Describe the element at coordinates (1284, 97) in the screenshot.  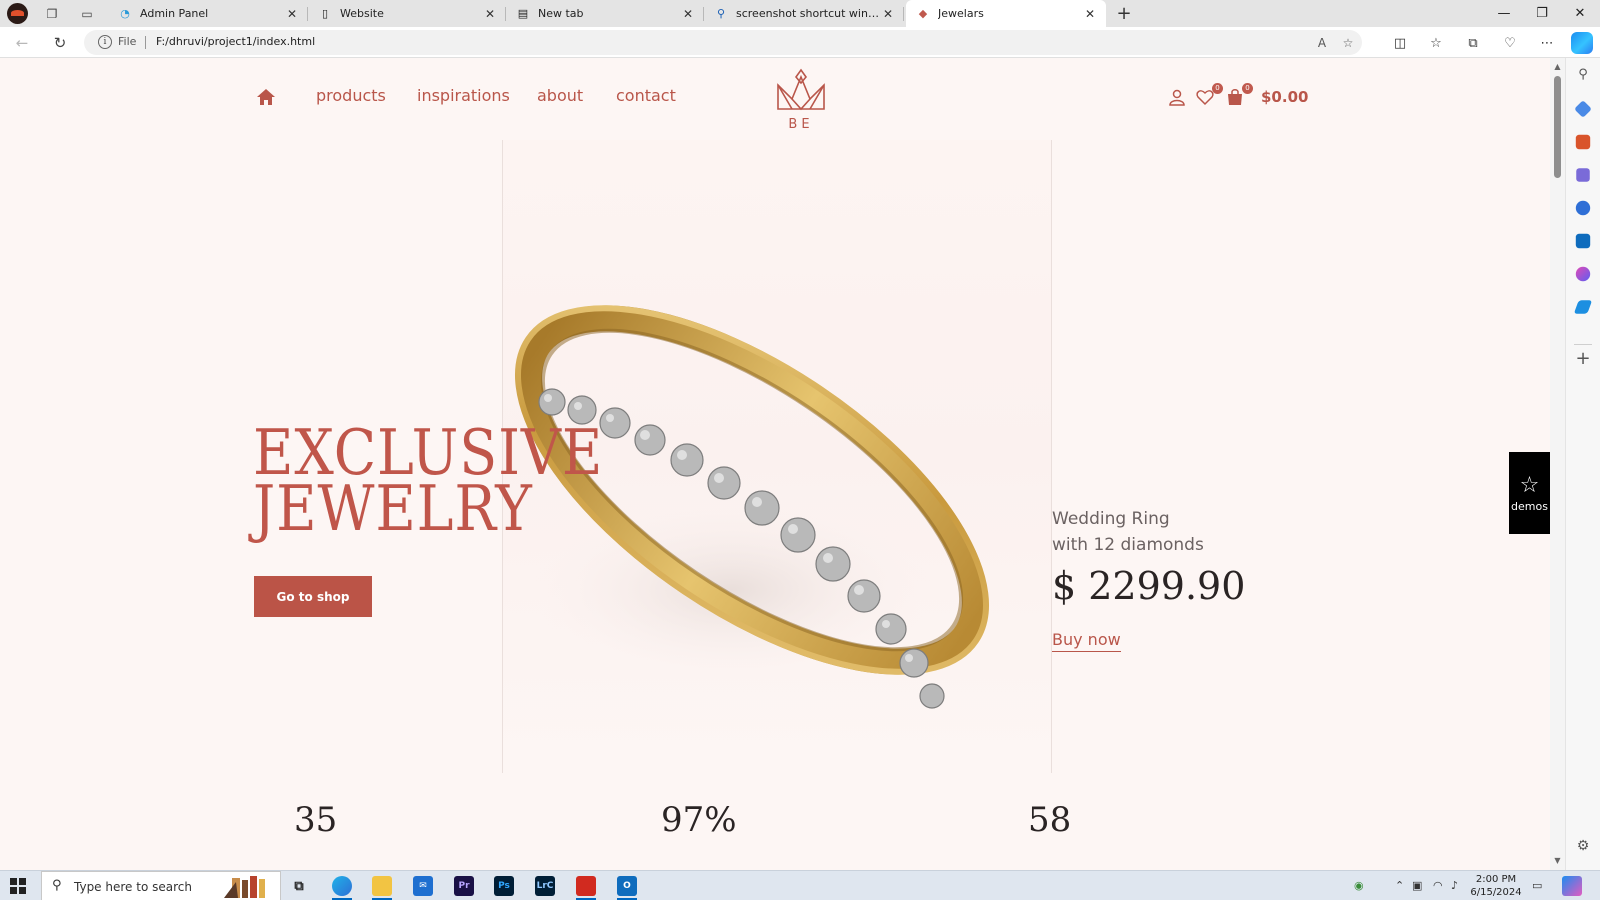
I see `cart-total: $0.00` at that location.